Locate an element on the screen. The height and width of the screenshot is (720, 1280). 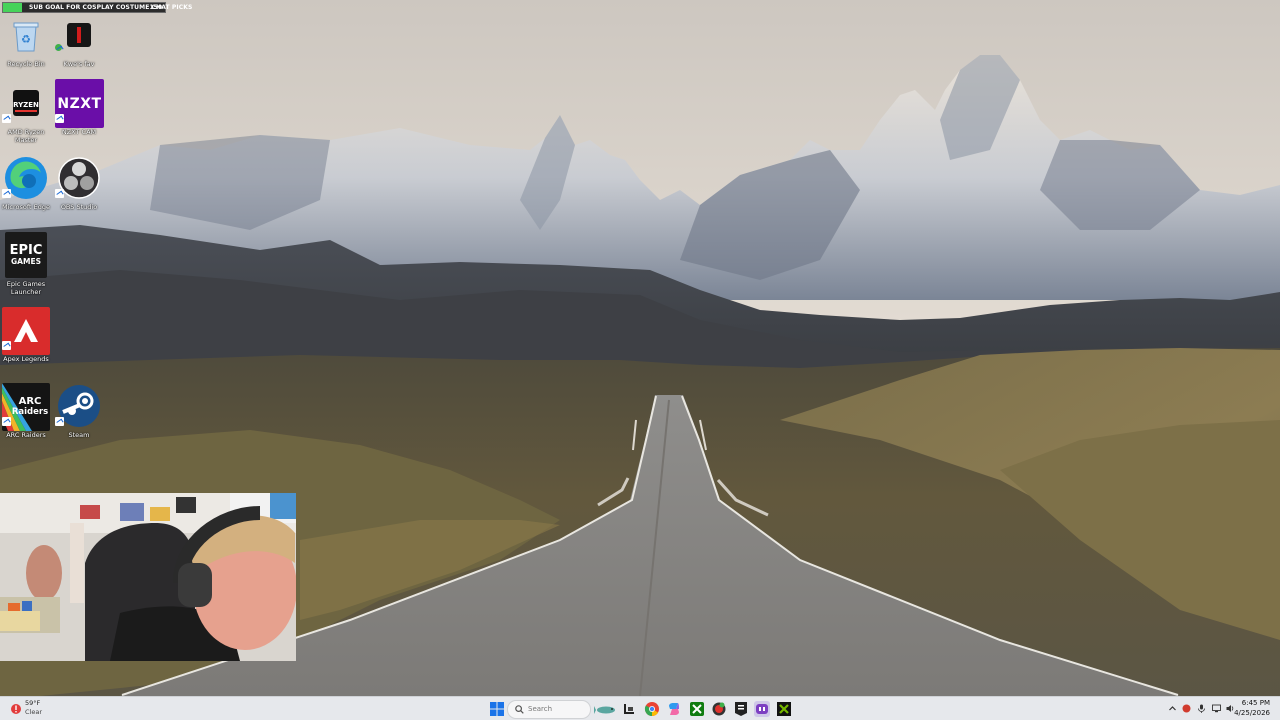
desktop-icon-ryzen-master: RYZEN AMD Ryzen Master is located at coordinates (26, 115).